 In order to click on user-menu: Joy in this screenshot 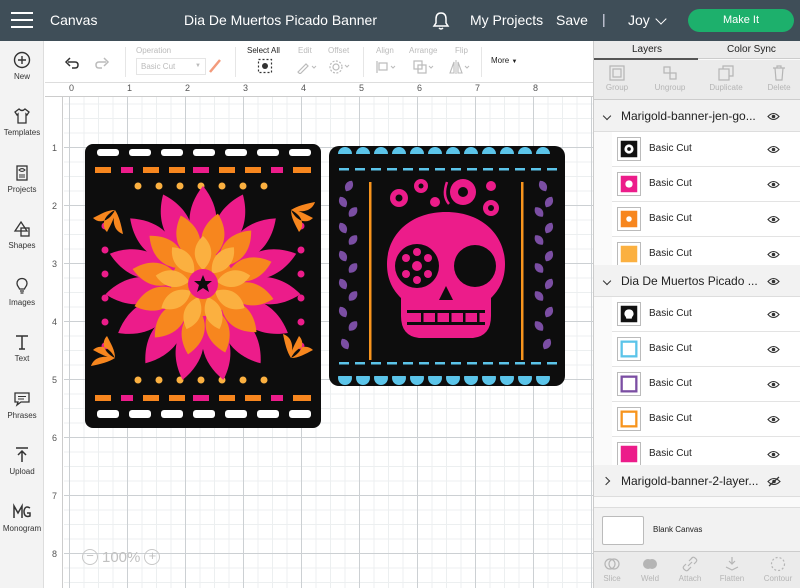, I will do `click(639, 20)`.